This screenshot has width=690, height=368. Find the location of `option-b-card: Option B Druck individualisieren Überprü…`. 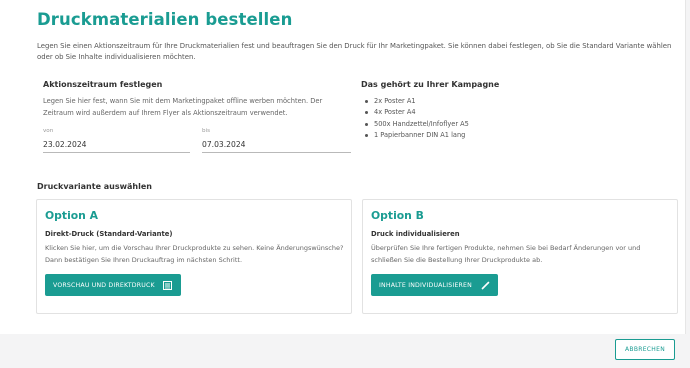

option-b-card: Option B Druck individualisieren Überprü… is located at coordinates (520, 256).